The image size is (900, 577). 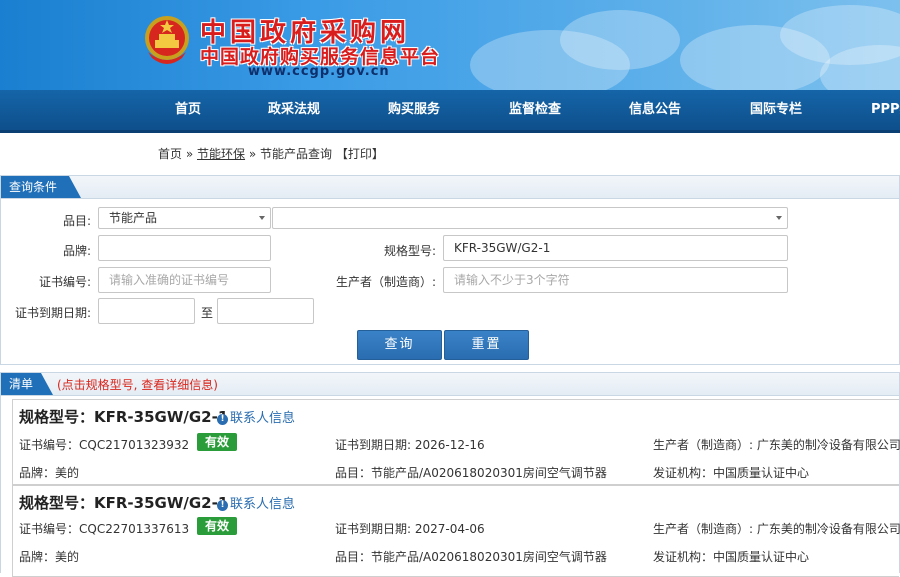 What do you see at coordinates (64, 282) in the screenshot?
I see `cert-no-label: 证书编号:` at bounding box center [64, 282].